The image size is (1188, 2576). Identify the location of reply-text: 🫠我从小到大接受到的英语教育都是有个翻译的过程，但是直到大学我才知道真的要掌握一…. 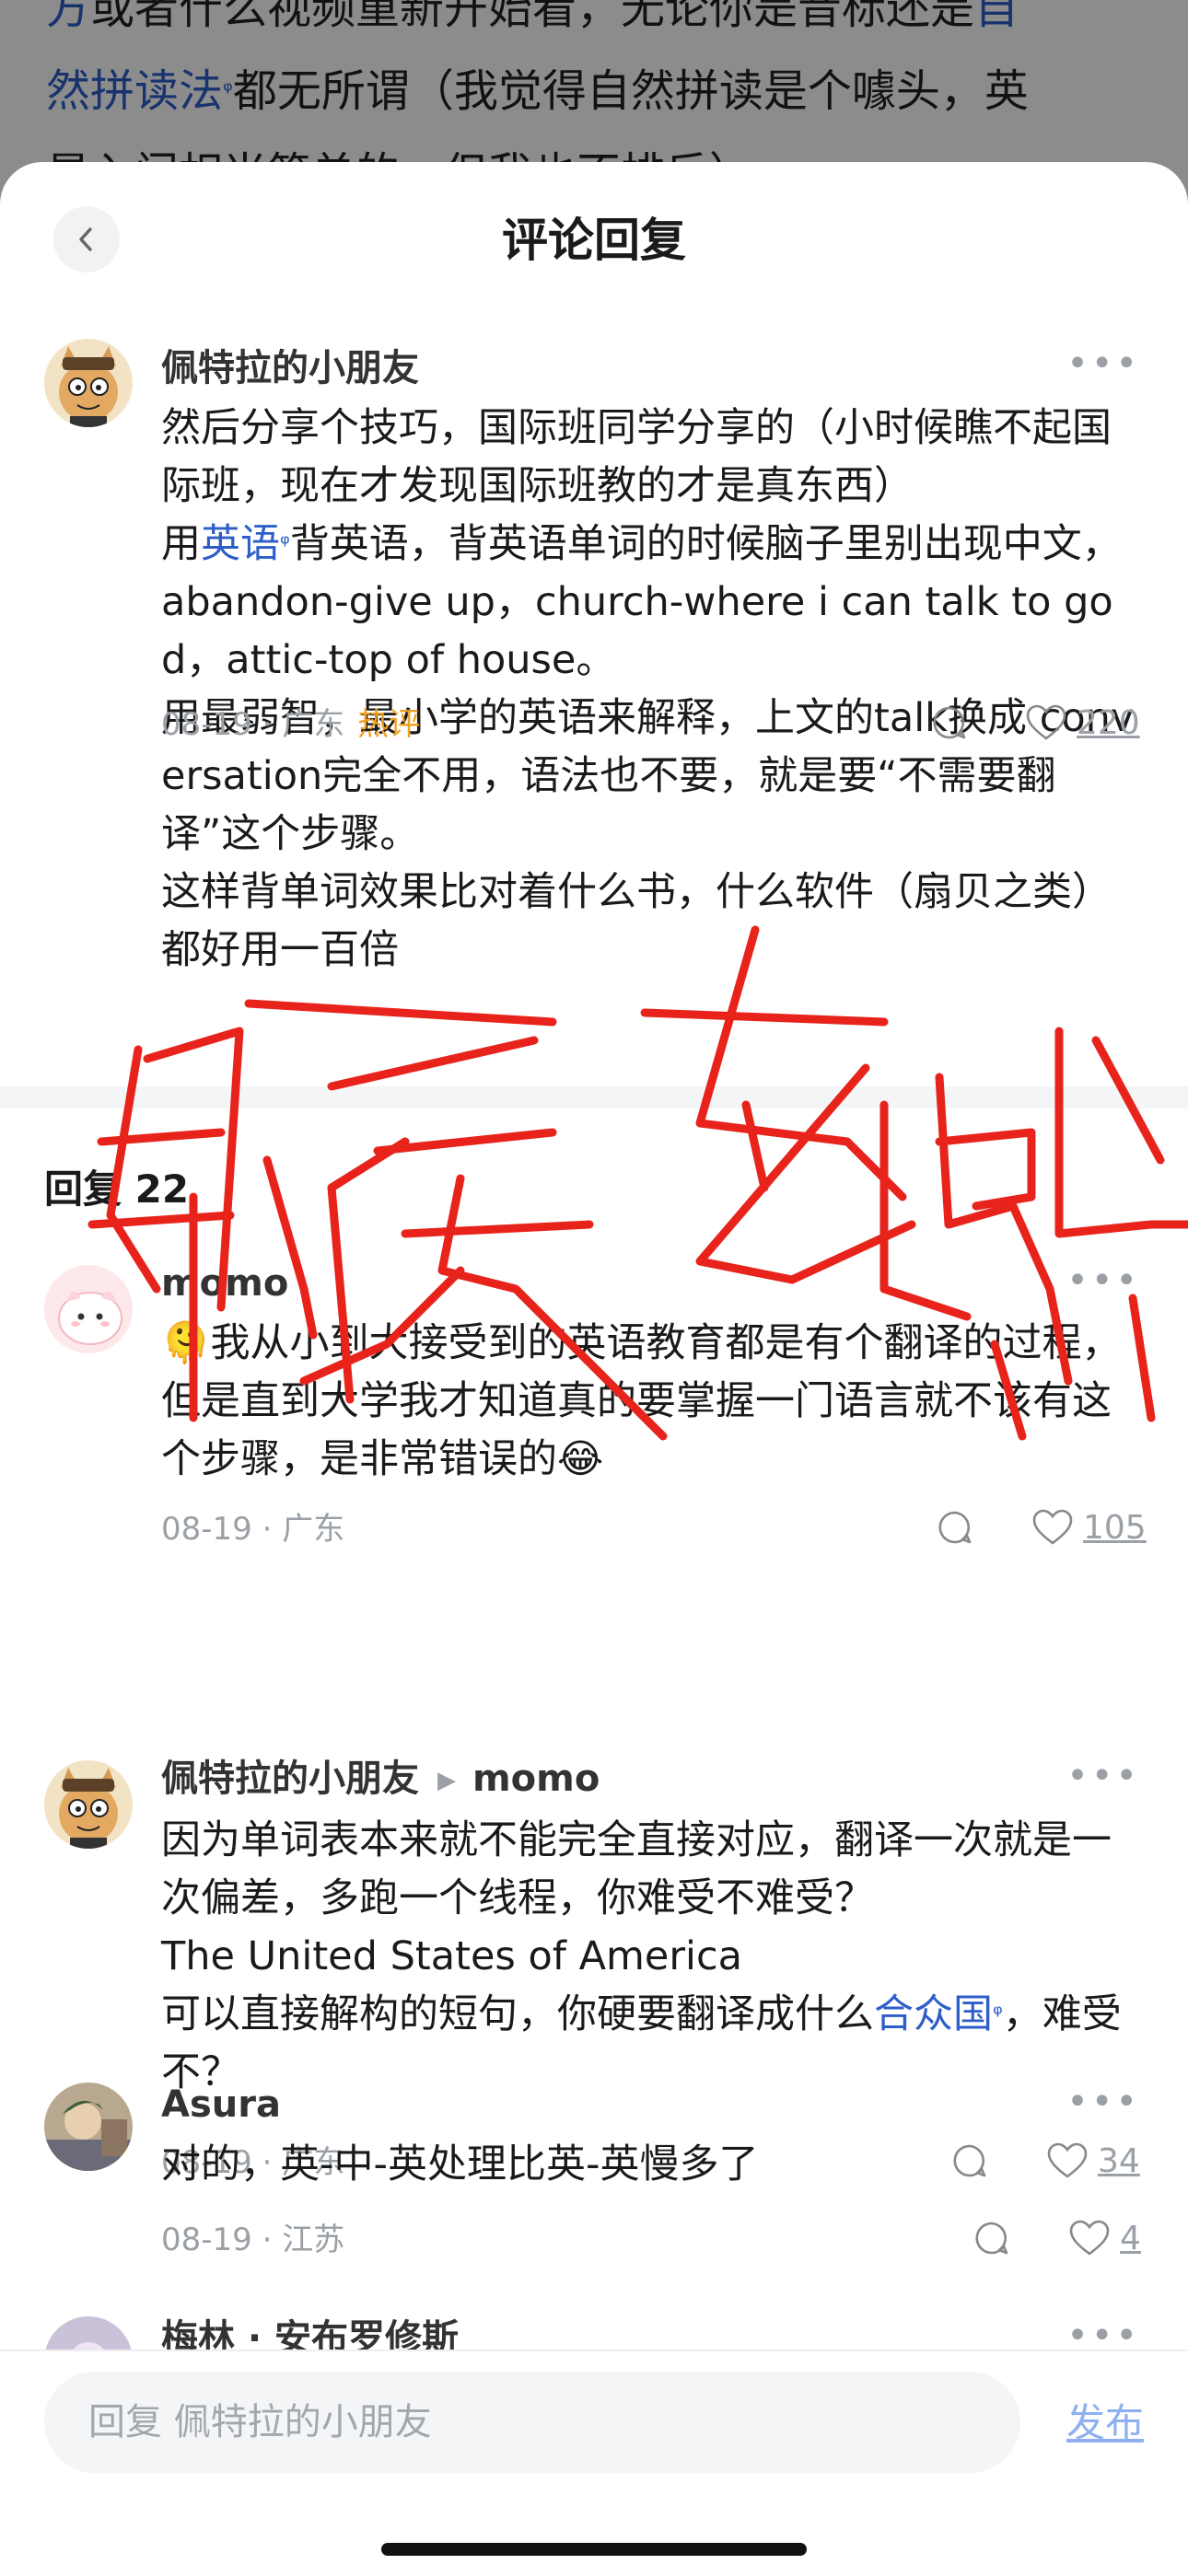
(649, 1402).